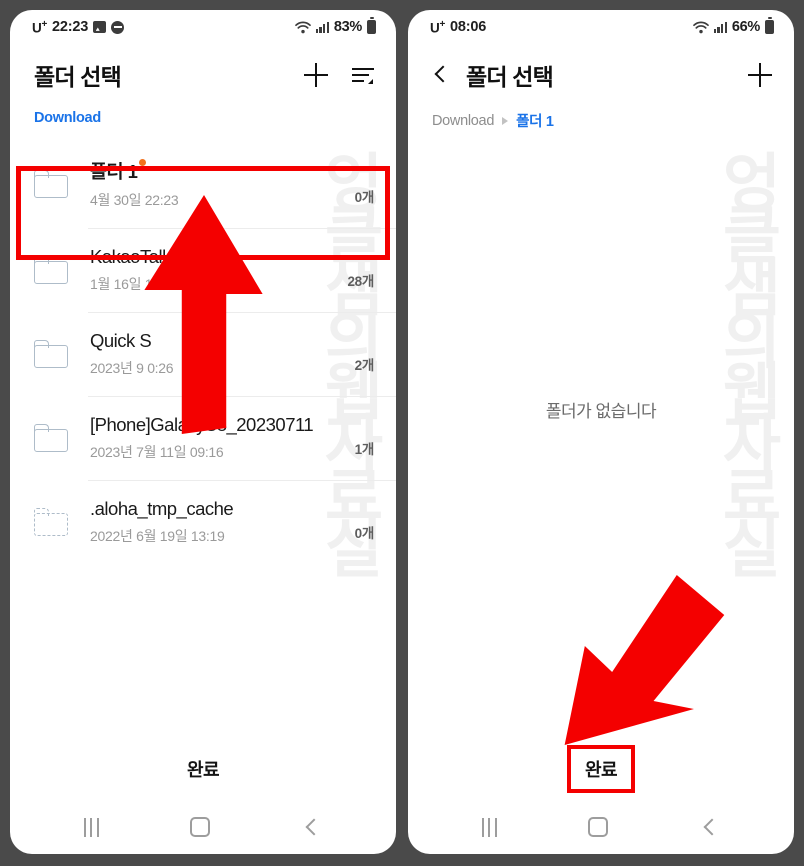 The image size is (804, 866). I want to click on row-name: Quick S, so click(121, 340).